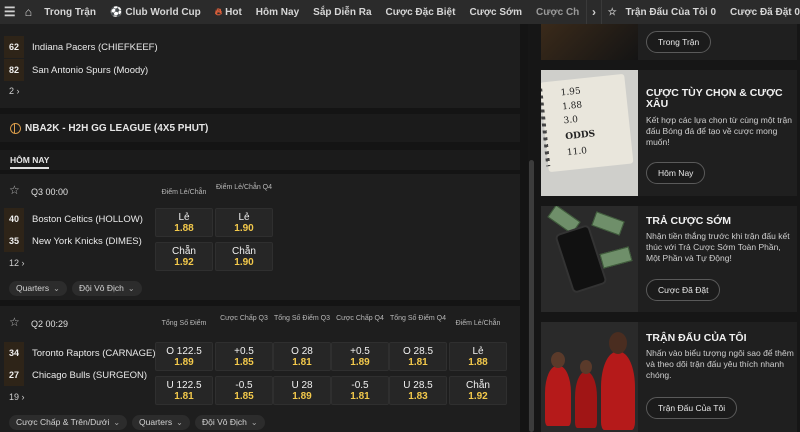 This screenshot has width=800, height=432. I want to click on odds-button: +0.5 1.85, so click(244, 356).